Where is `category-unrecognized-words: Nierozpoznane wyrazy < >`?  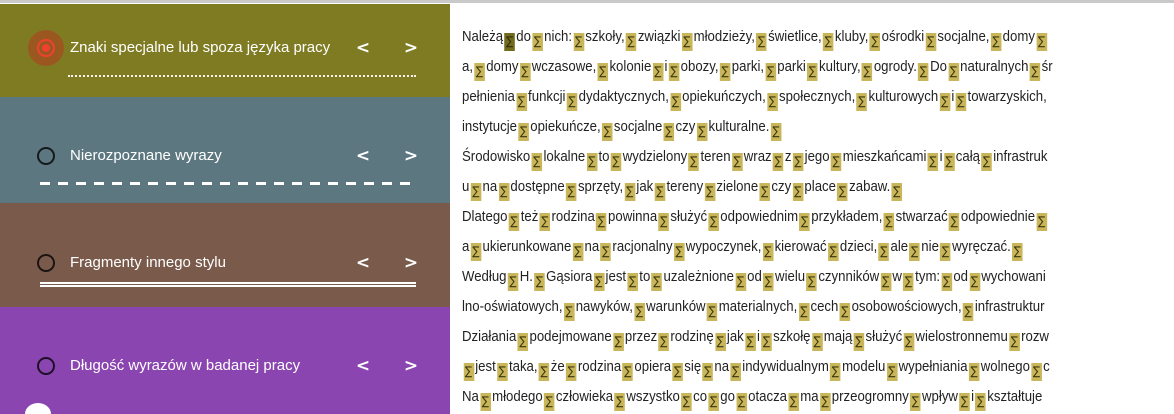
category-unrecognized-words: Nierozpoznane wyrazy < > is located at coordinates (225, 150).